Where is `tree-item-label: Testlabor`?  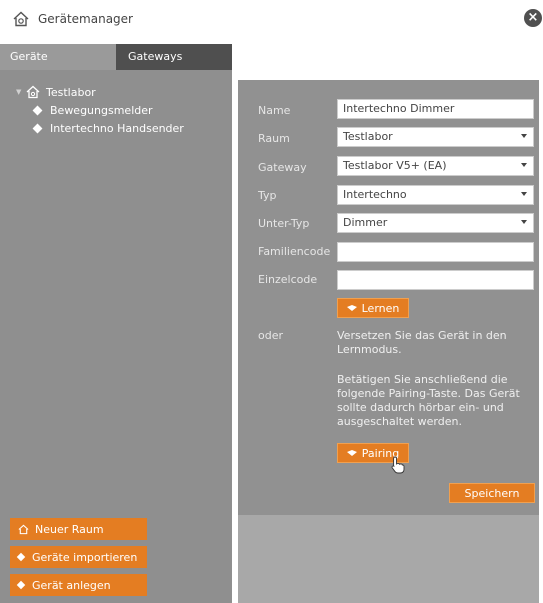
tree-item-label: Testlabor is located at coordinates (71, 92).